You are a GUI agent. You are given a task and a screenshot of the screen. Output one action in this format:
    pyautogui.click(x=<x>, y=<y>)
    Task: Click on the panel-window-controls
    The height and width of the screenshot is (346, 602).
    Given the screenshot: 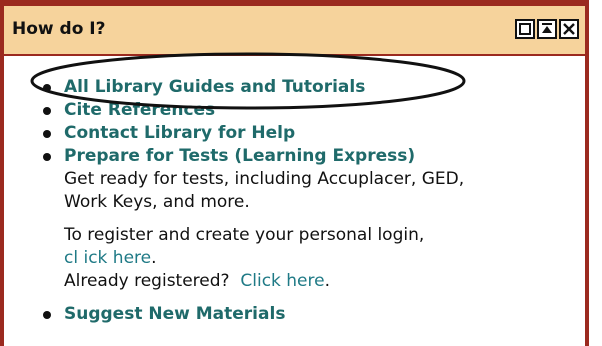 What is the action you would take?
    pyautogui.click(x=546, y=29)
    